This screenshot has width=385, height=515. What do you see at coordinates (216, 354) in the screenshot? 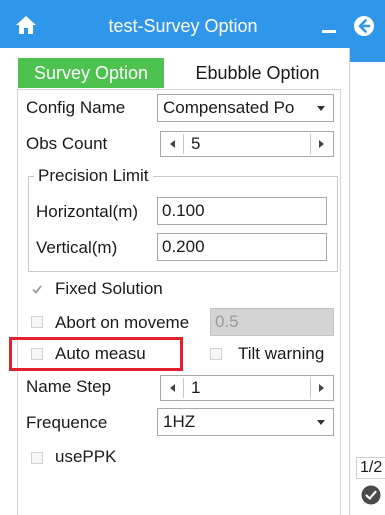
I see `tilt-warning-checkbox` at bounding box center [216, 354].